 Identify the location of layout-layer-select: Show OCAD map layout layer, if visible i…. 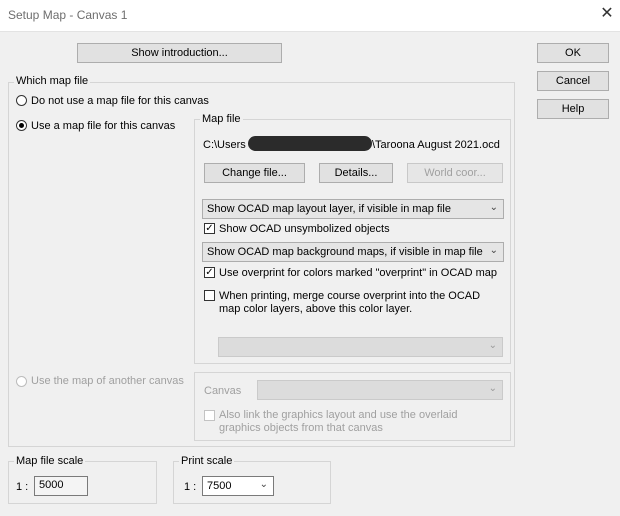
(353, 209).